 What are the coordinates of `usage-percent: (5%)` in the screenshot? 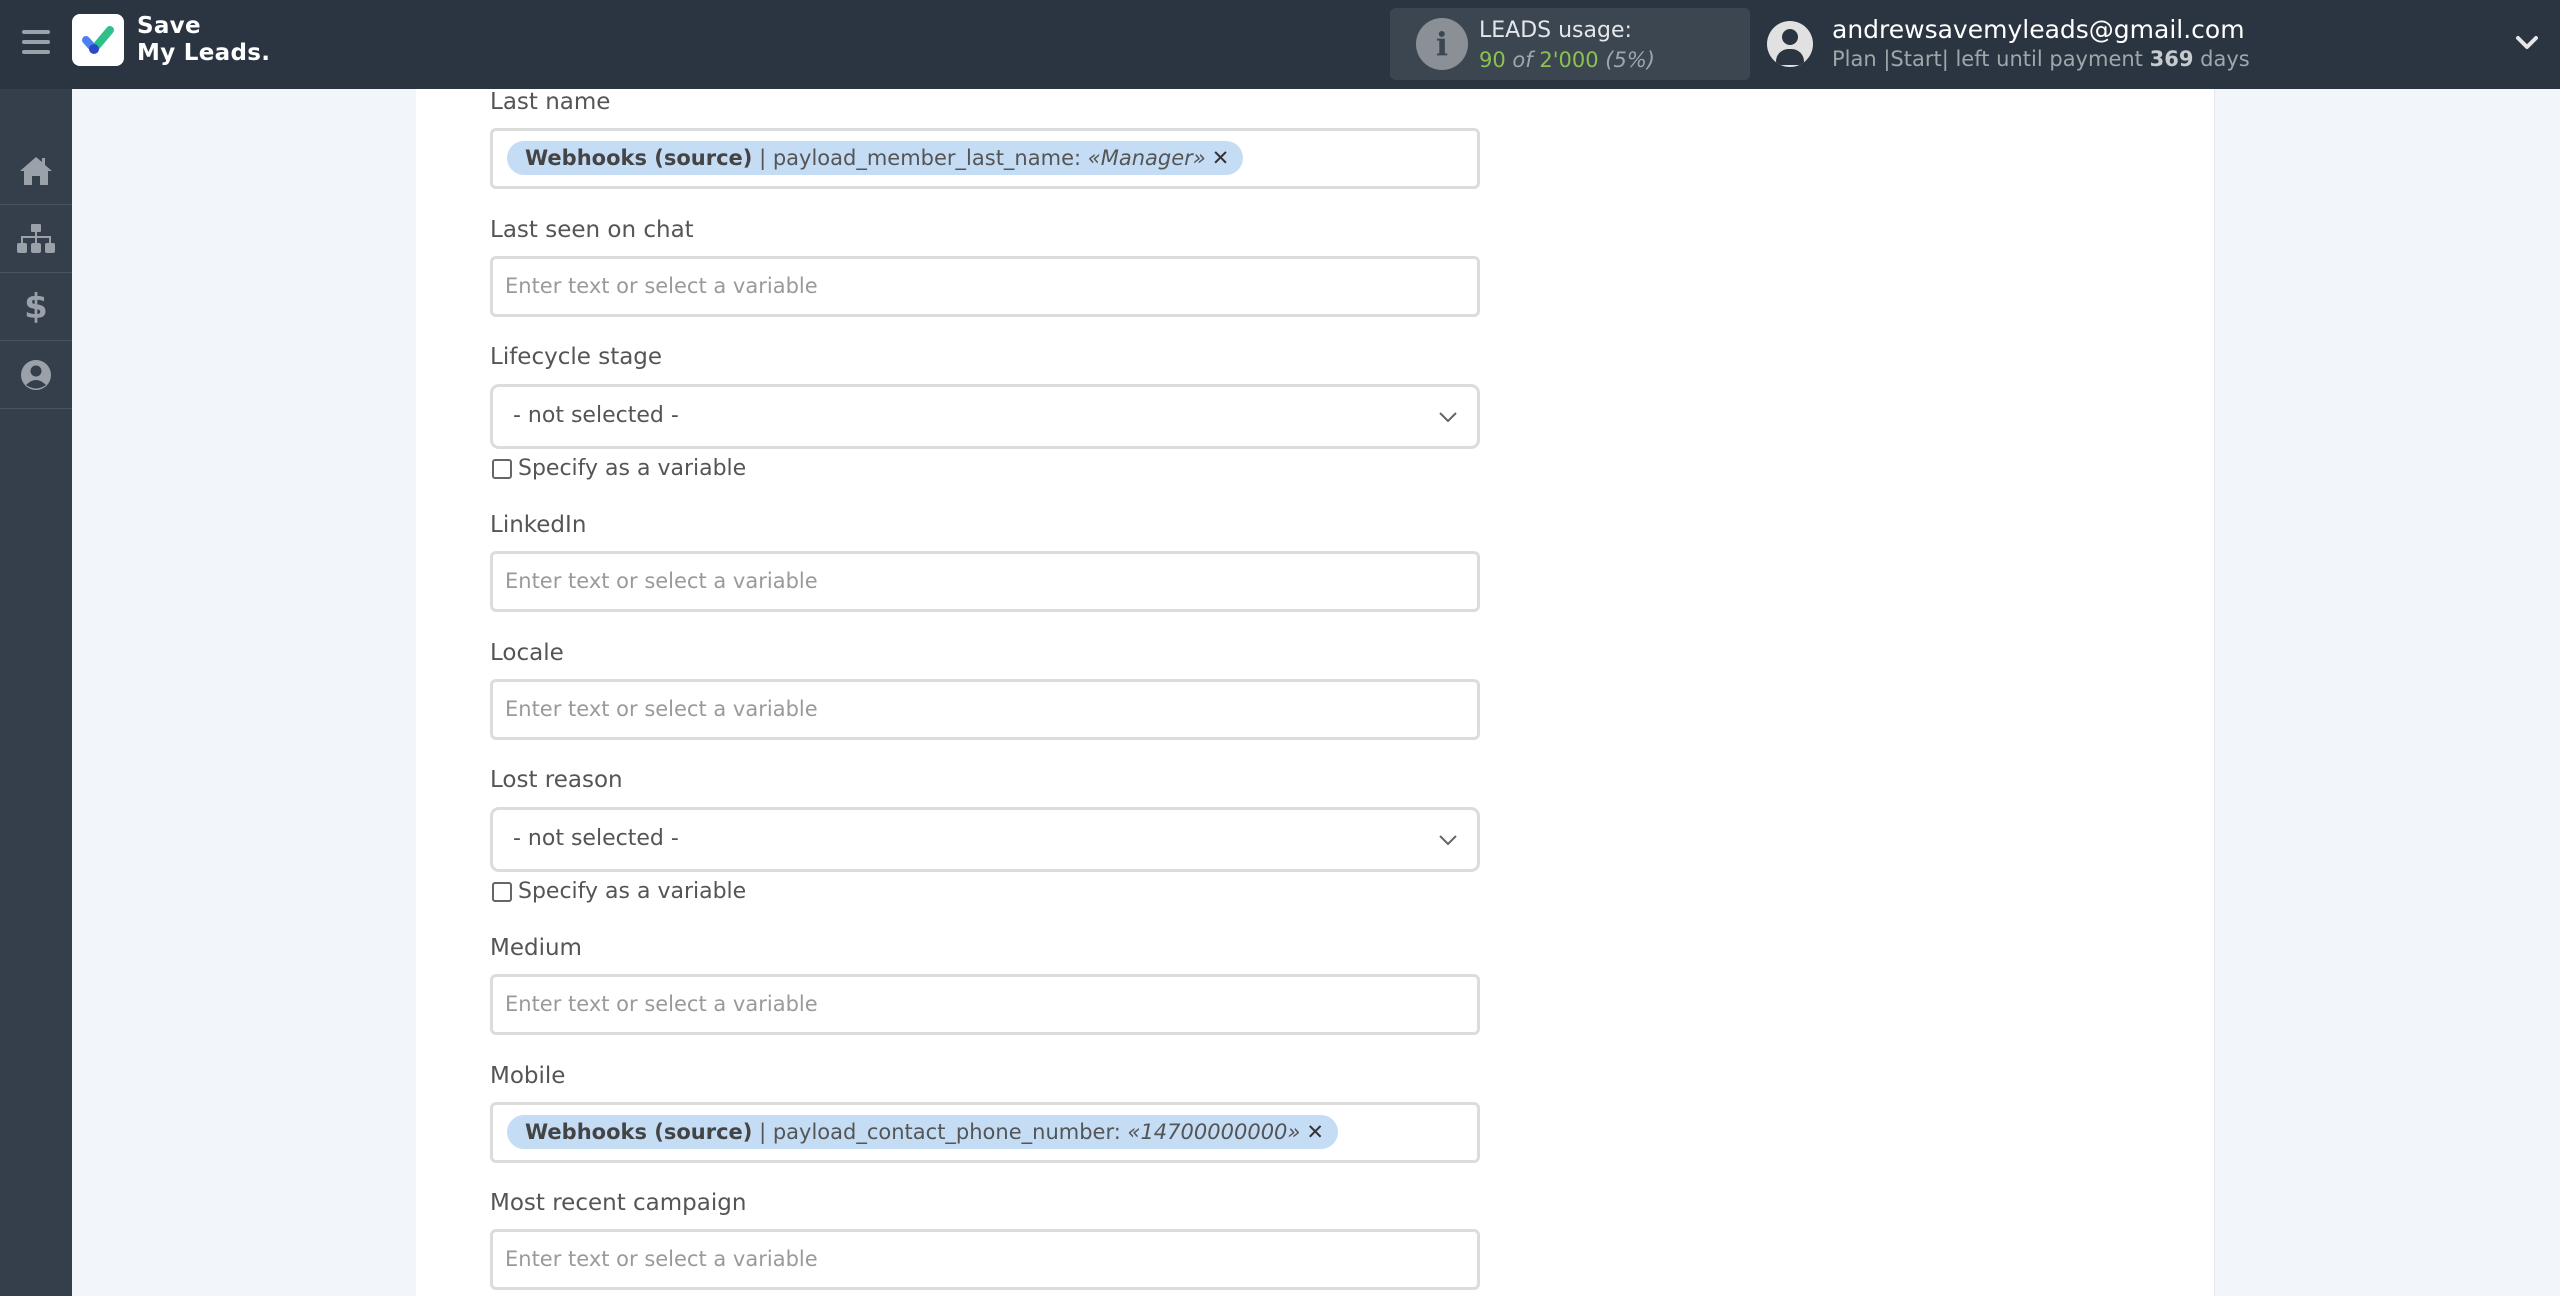 It's located at (1630, 60).